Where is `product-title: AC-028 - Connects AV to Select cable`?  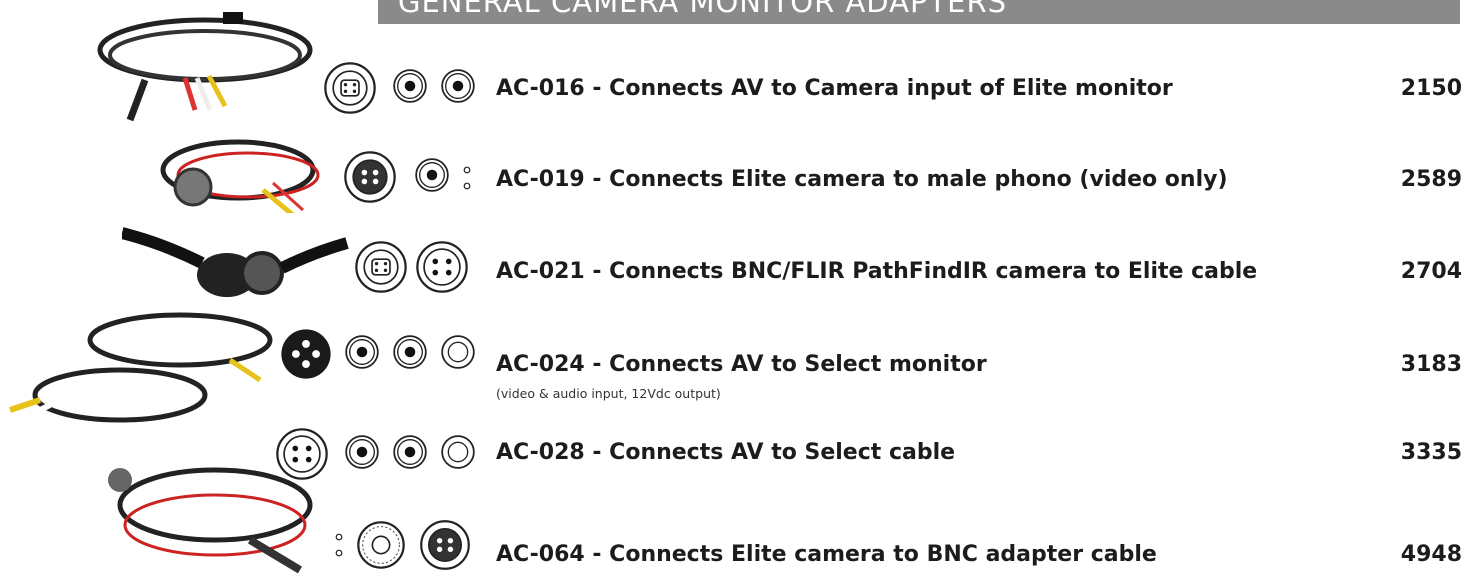 product-title: AC-028 - Connects AV to Select cable is located at coordinates (726, 452).